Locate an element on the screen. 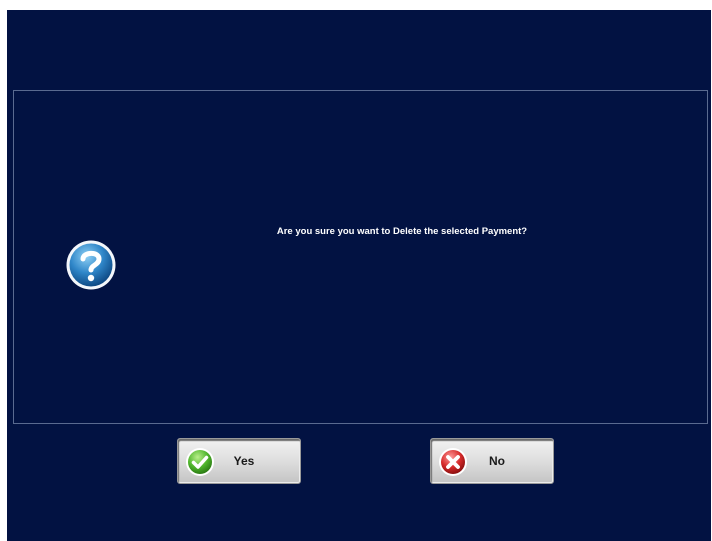  x-icon is located at coordinates (453, 462).